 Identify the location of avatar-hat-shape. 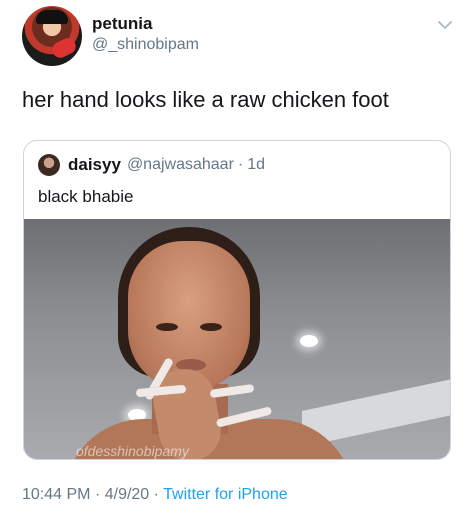
(52, 17).